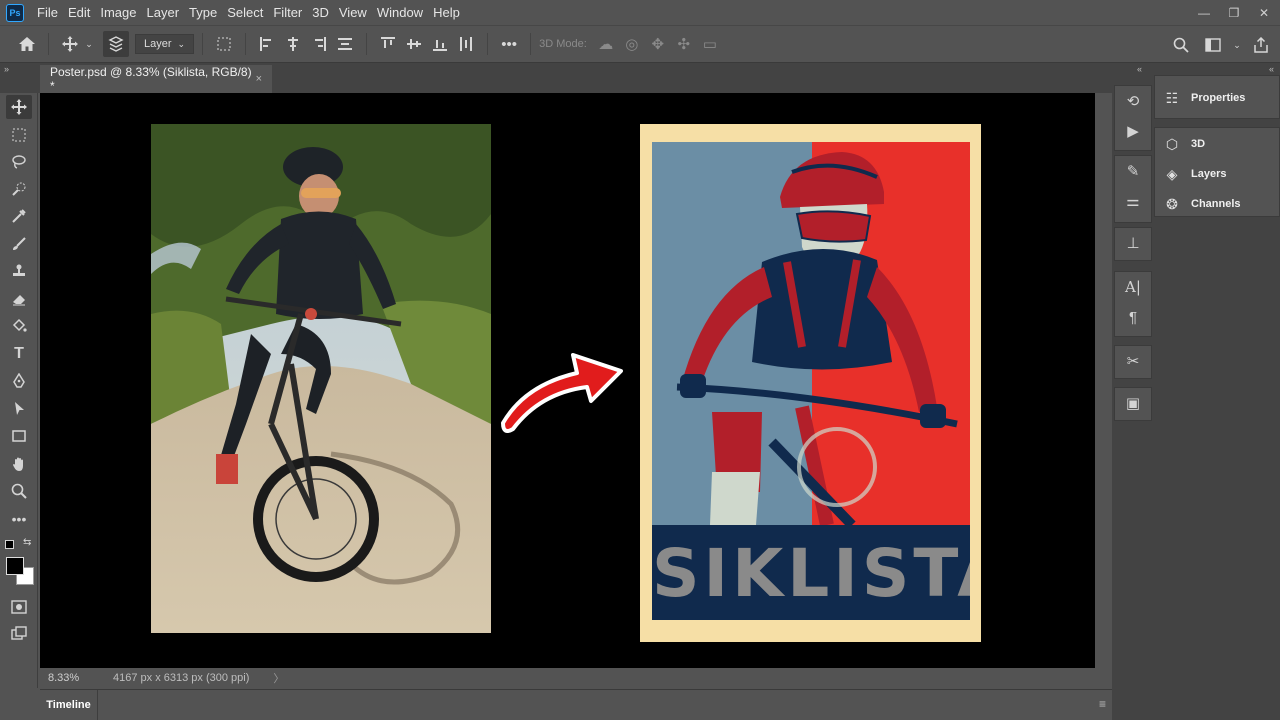 Image resolution: width=1280 pixels, height=720 pixels. What do you see at coordinates (19, 326) in the screenshot?
I see `paint-bucket-tool-icon` at bounding box center [19, 326].